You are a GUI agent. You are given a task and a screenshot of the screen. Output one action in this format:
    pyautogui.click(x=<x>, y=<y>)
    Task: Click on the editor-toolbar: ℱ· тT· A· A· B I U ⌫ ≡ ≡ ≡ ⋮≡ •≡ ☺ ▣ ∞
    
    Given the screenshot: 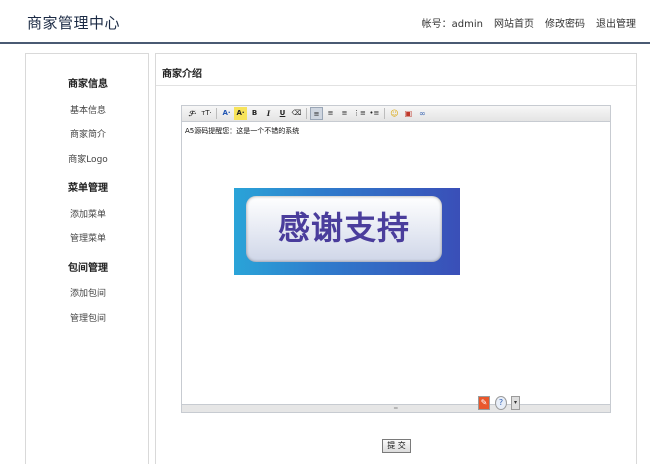 What is the action you would take?
    pyautogui.click(x=396, y=114)
    